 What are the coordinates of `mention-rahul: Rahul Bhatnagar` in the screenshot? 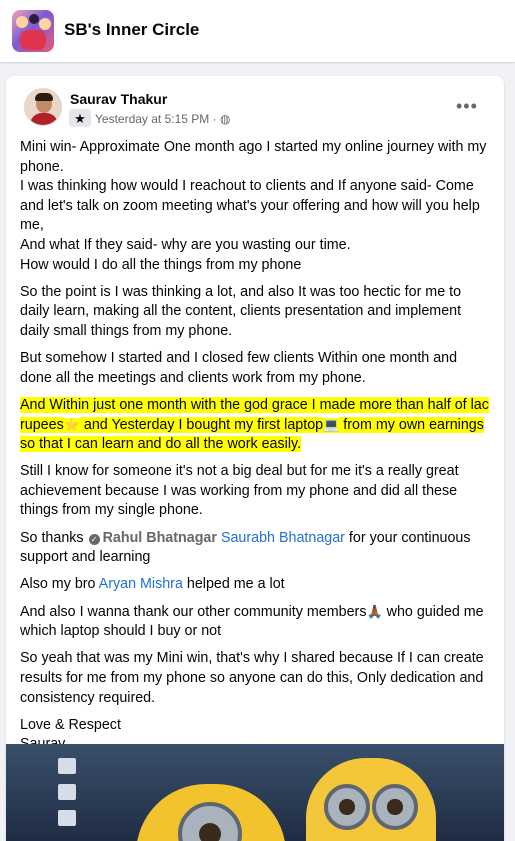 It's located at (160, 538).